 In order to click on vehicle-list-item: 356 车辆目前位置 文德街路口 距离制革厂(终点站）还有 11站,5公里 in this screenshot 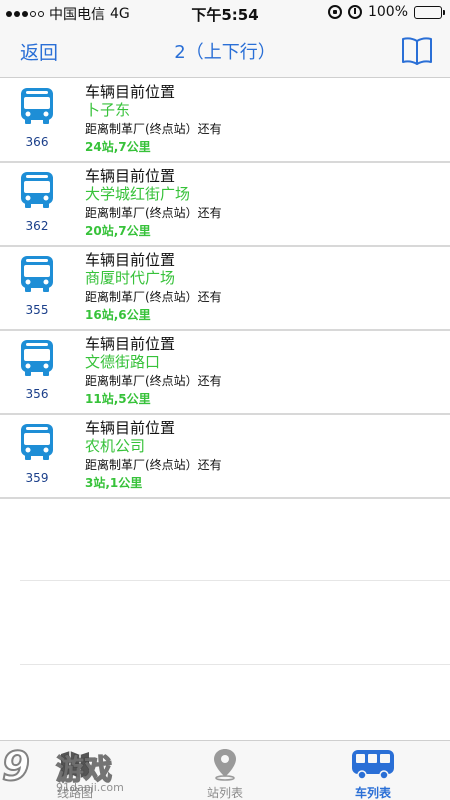, I will do `click(225, 373)`.